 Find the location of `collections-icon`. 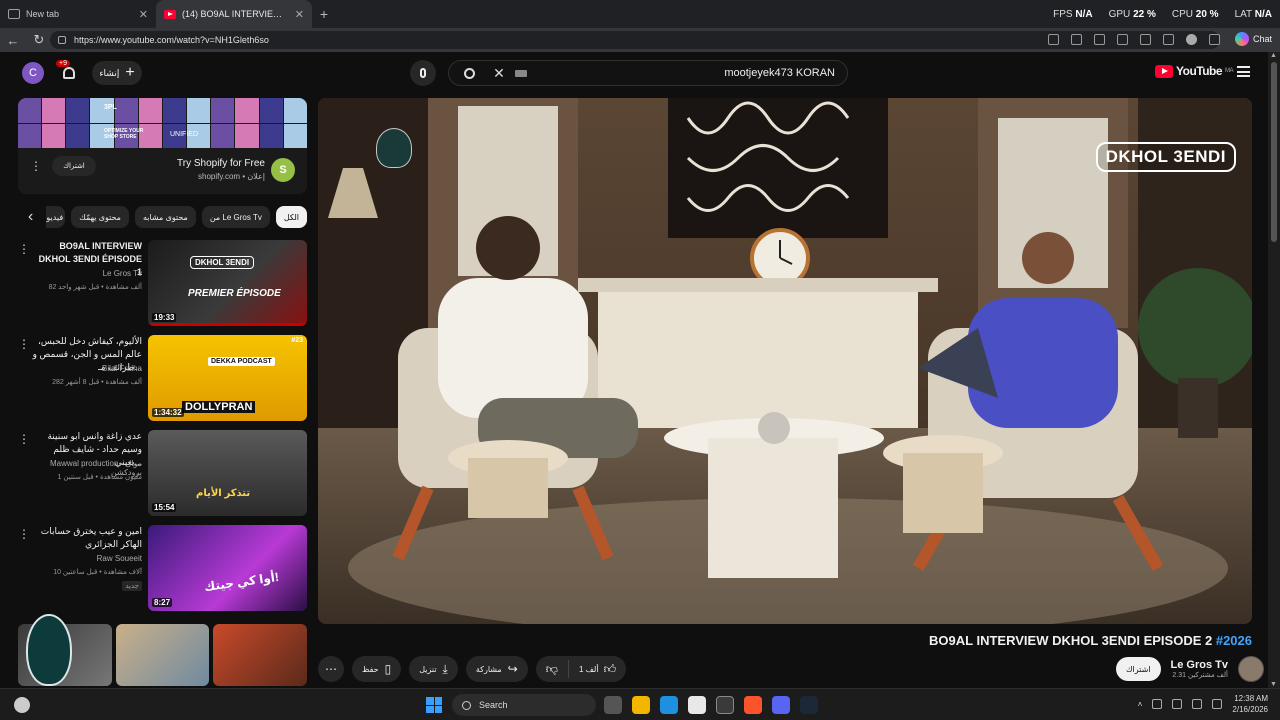

collections-icon is located at coordinates (1168, 39).